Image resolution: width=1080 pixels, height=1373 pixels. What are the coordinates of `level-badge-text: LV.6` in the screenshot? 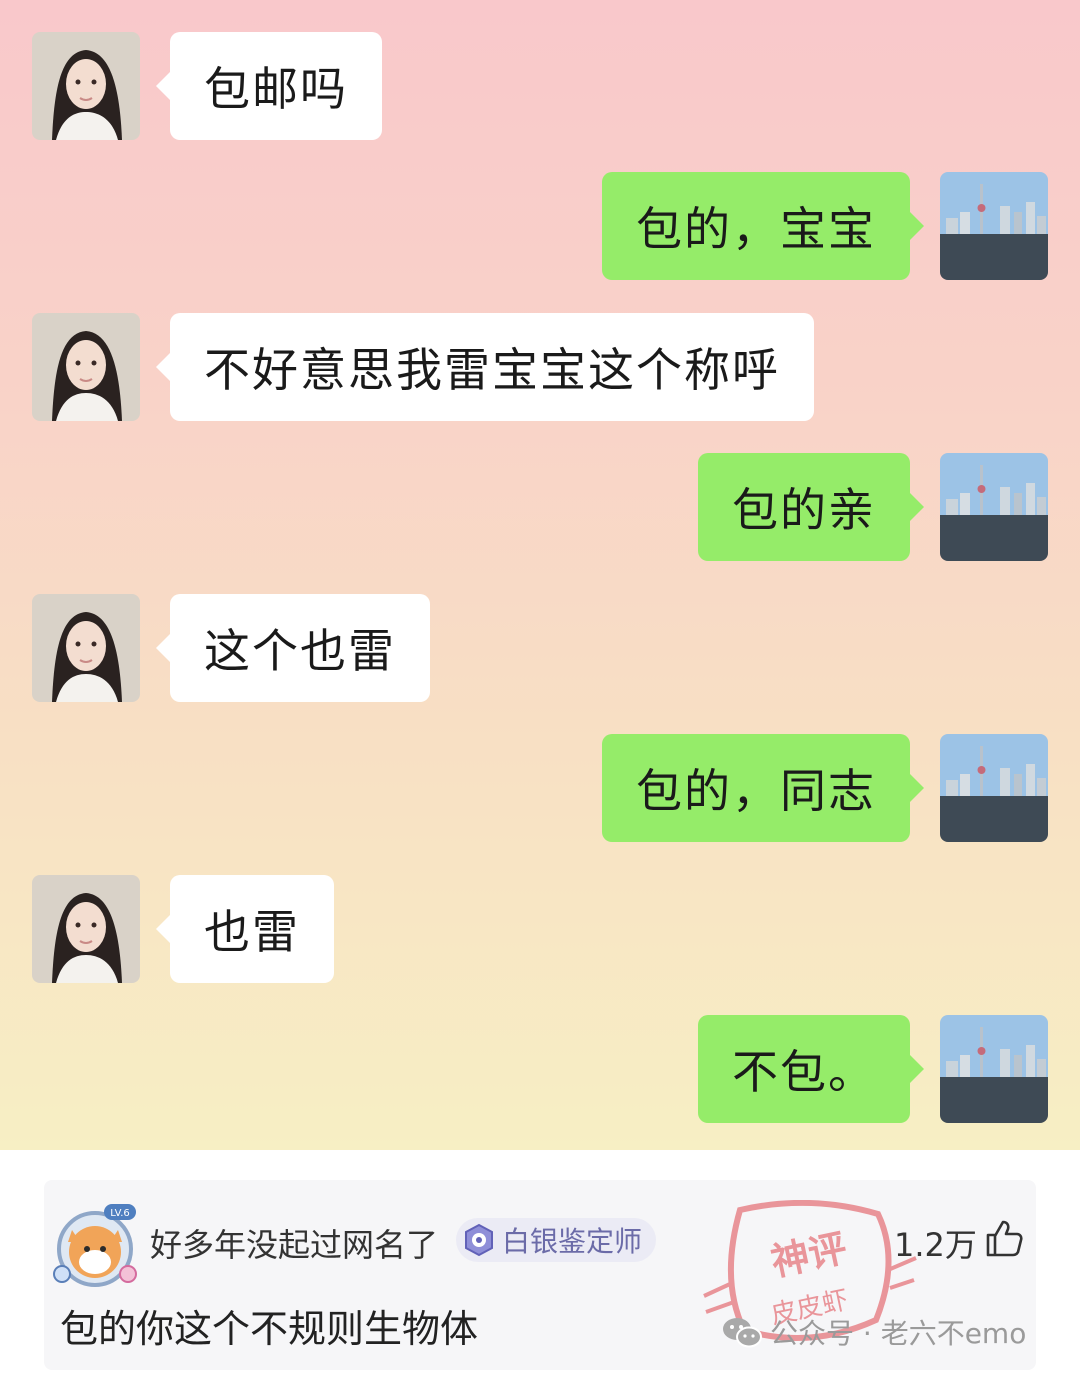 It's located at (120, 1213).